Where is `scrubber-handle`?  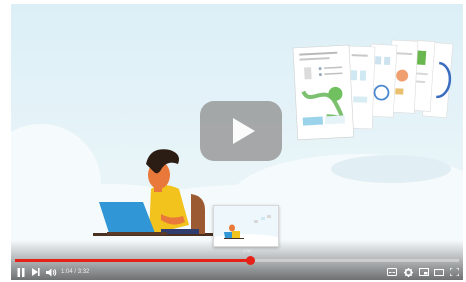
scrubber-handle is located at coordinates (250, 260).